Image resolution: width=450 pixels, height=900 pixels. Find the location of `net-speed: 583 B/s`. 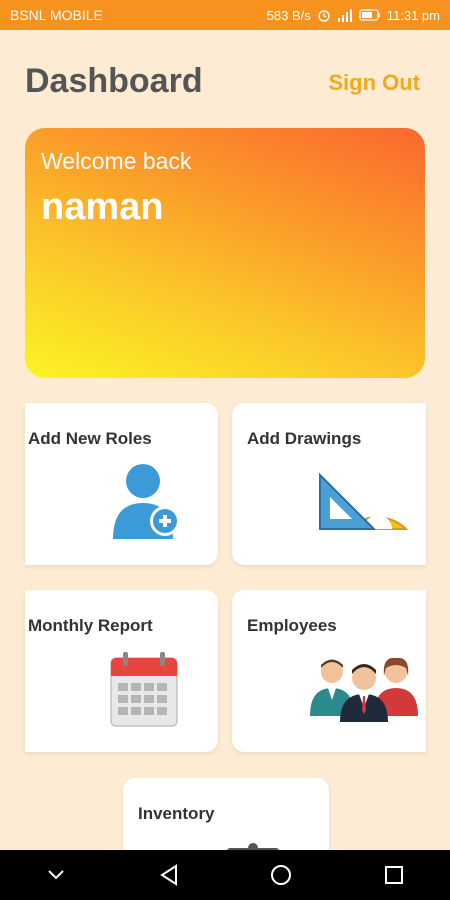

net-speed: 583 B/s is located at coordinates (288, 15).